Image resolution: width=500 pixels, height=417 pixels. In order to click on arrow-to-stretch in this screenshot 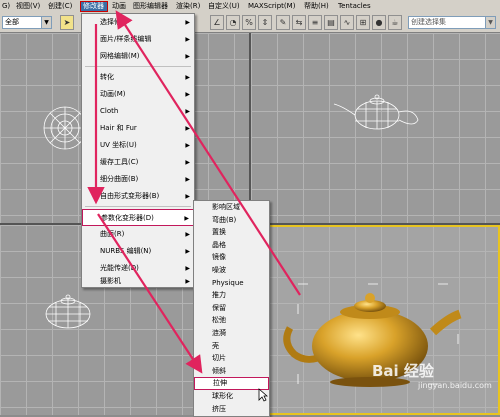, I will do `click(150, 293)`.